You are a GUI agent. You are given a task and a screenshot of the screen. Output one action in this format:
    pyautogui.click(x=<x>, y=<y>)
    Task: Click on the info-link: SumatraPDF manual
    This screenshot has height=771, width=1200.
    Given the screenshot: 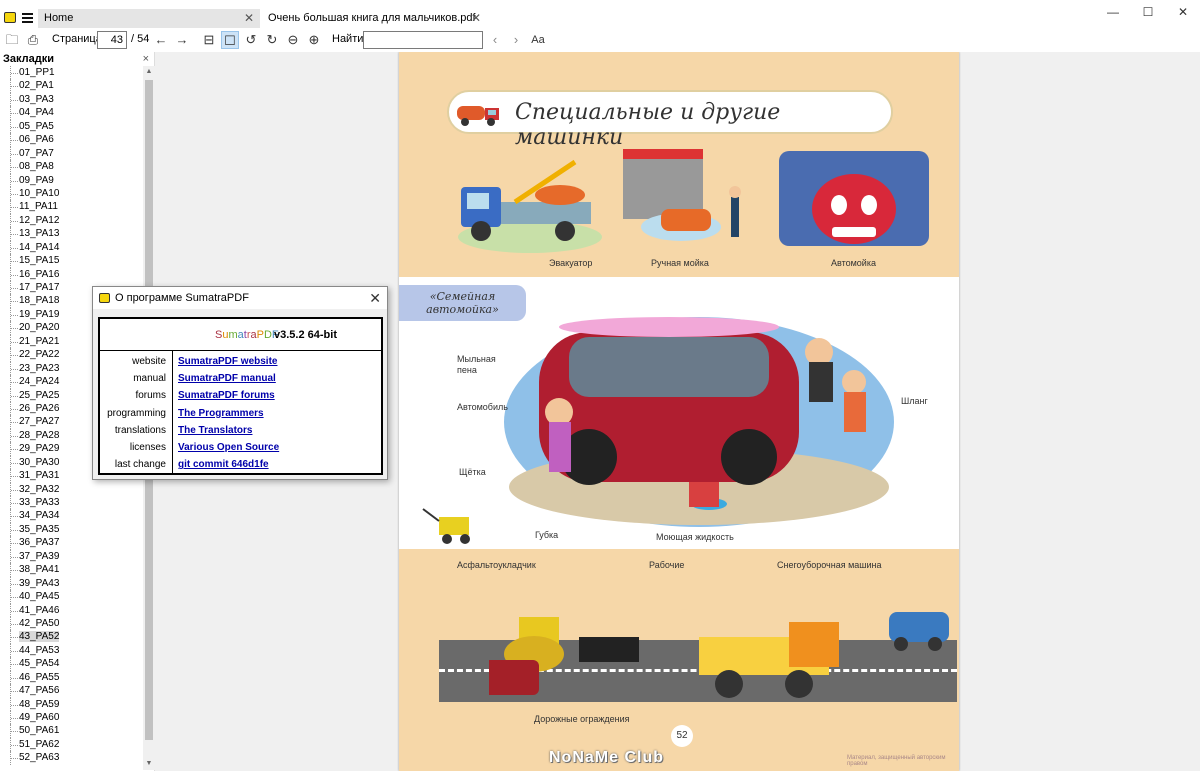 What is the action you would take?
    pyautogui.click(x=227, y=378)
    